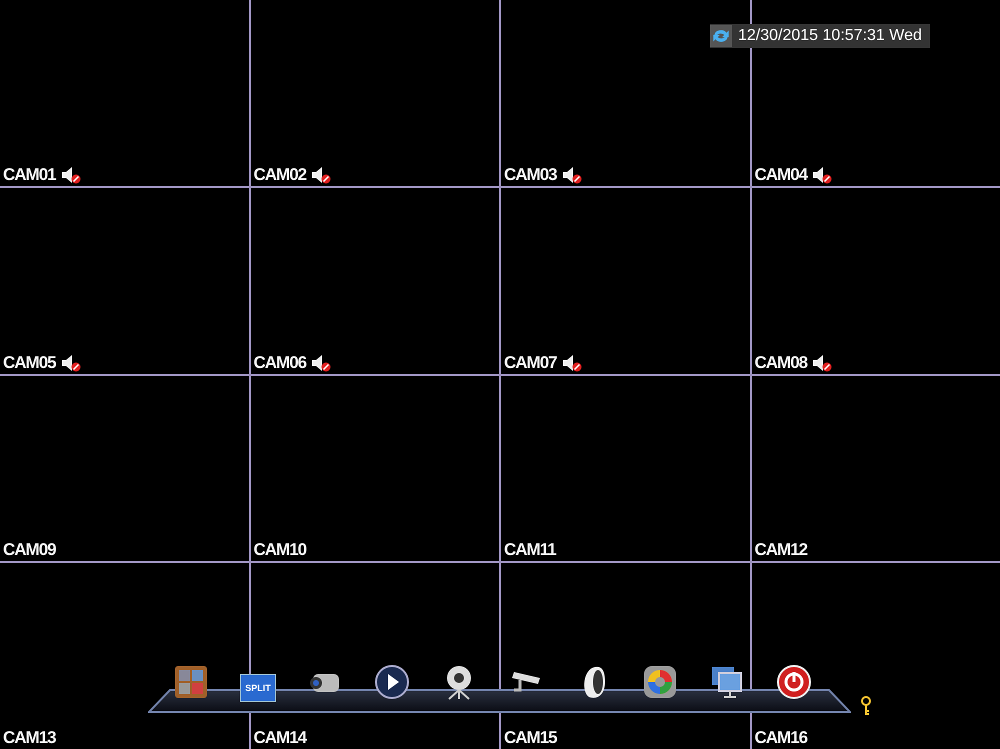  What do you see at coordinates (781, 550) in the screenshot?
I see `camera-label: CAM12` at bounding box center [781, 550].